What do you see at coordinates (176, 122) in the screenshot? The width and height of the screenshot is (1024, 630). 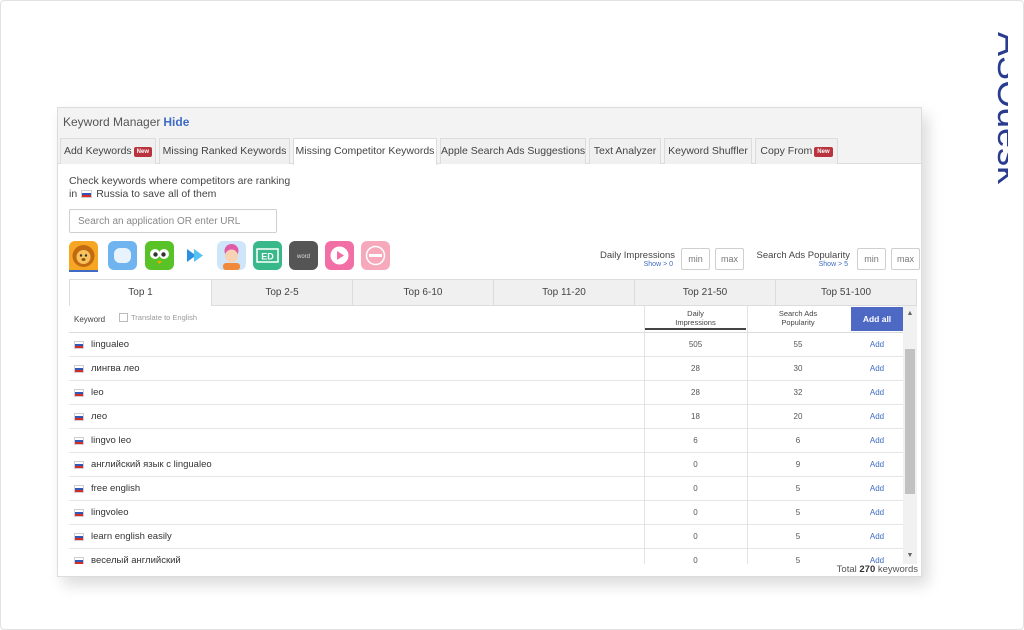 I see `hide-link: Hide` at bounding box center [176, 122].